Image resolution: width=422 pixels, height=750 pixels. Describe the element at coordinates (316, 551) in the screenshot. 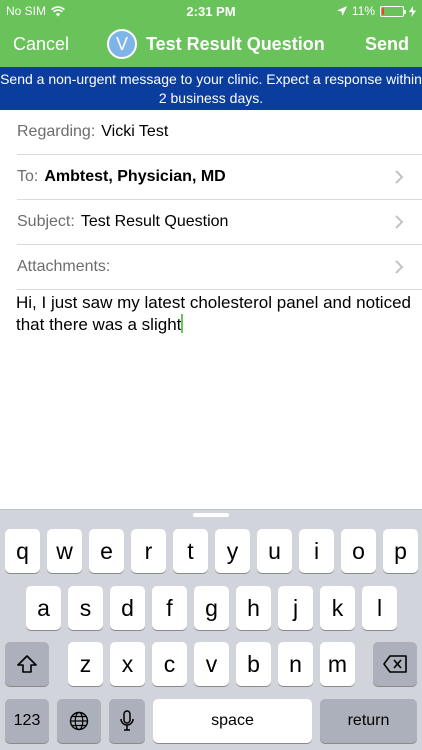

I see `key-i: i` at that location.